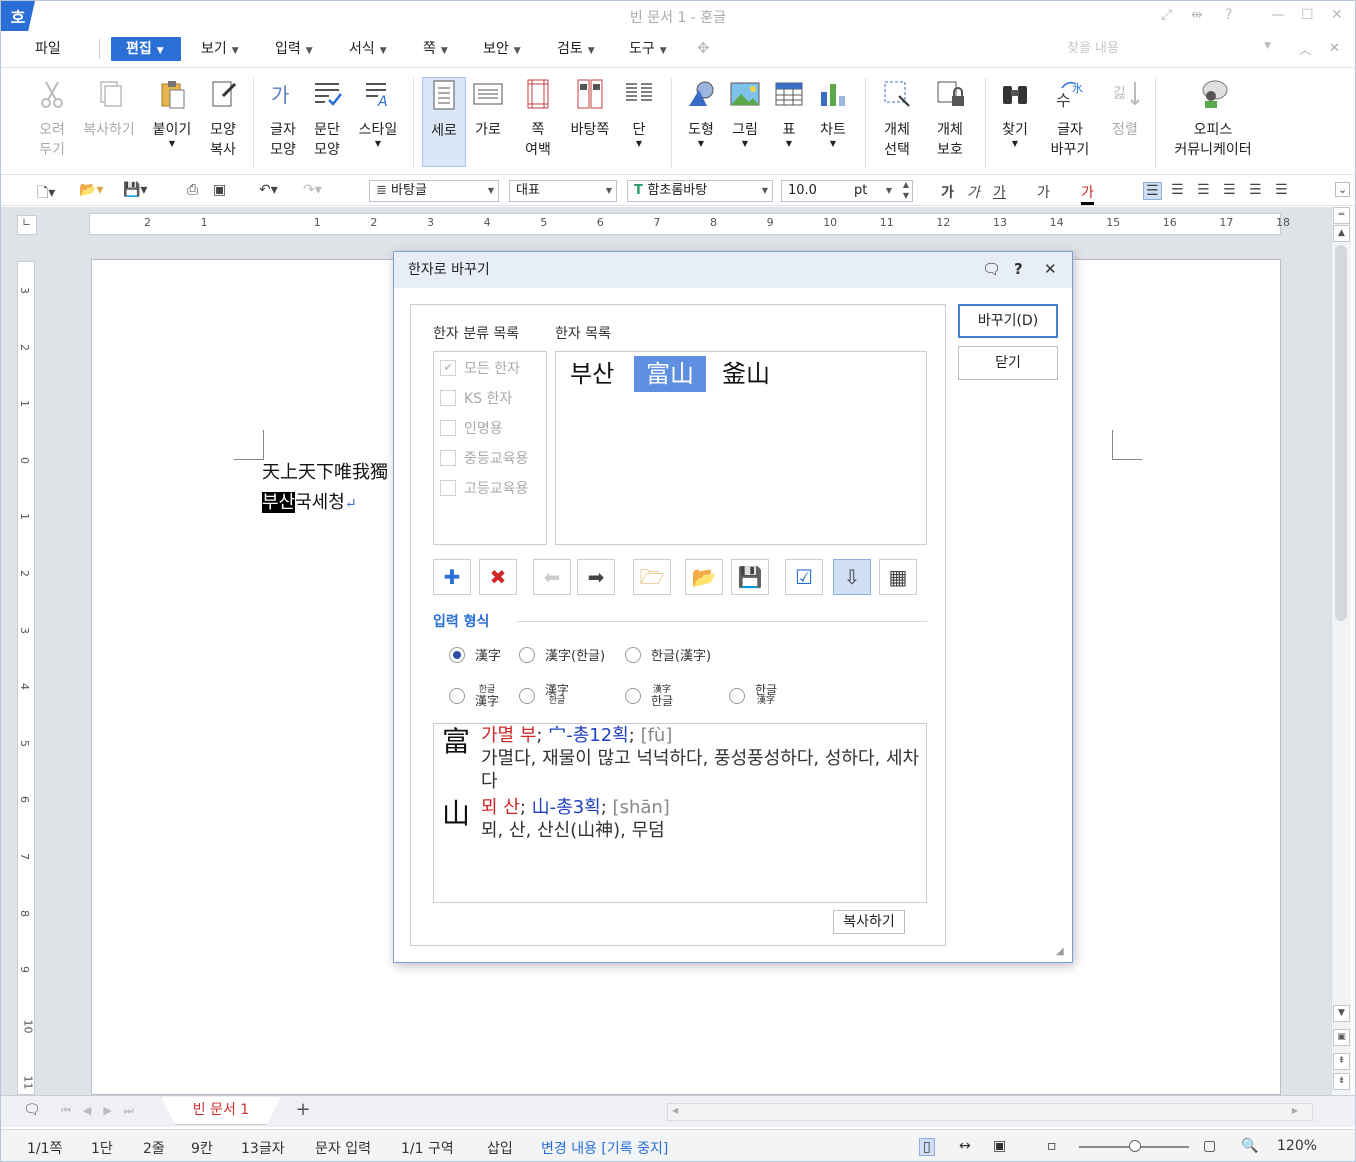 The height and width of the screenshot is (1162, 1356). What do you see at coordinates (1052, 1146) in the screenshot?
I see `zoom-out-icon: ▫` at bounding box center [1052, 1146].